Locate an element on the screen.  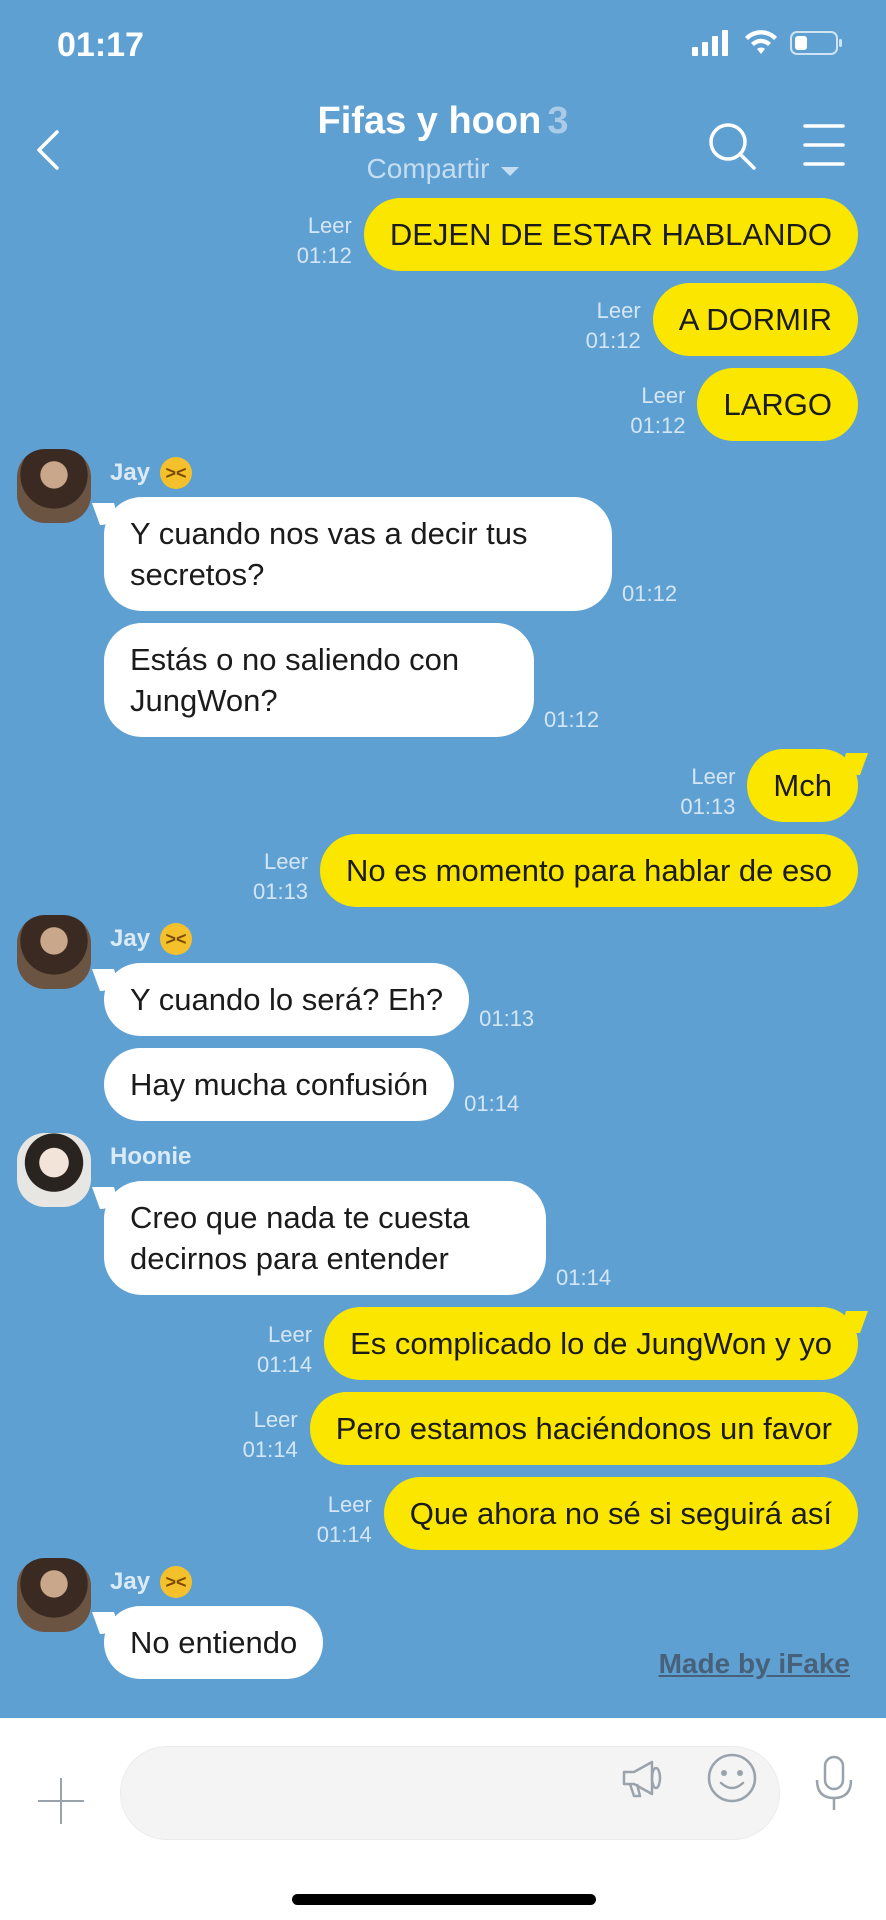
sender-name: Hoonie is located at coordinates (151, 1156).